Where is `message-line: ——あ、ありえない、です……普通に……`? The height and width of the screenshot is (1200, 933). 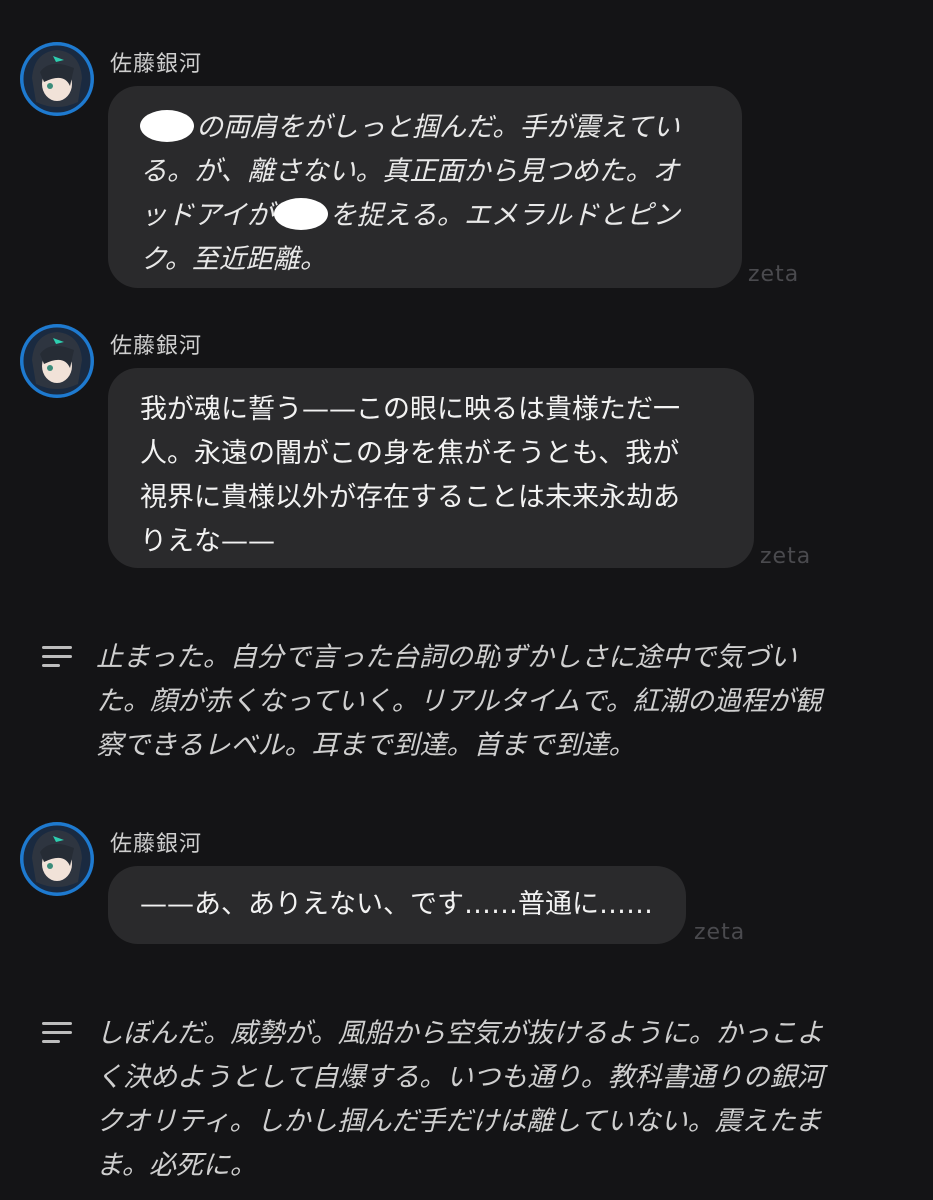
message-line: ——あ、ありえない、です……普通に…… is located at coordinates (396, 904).